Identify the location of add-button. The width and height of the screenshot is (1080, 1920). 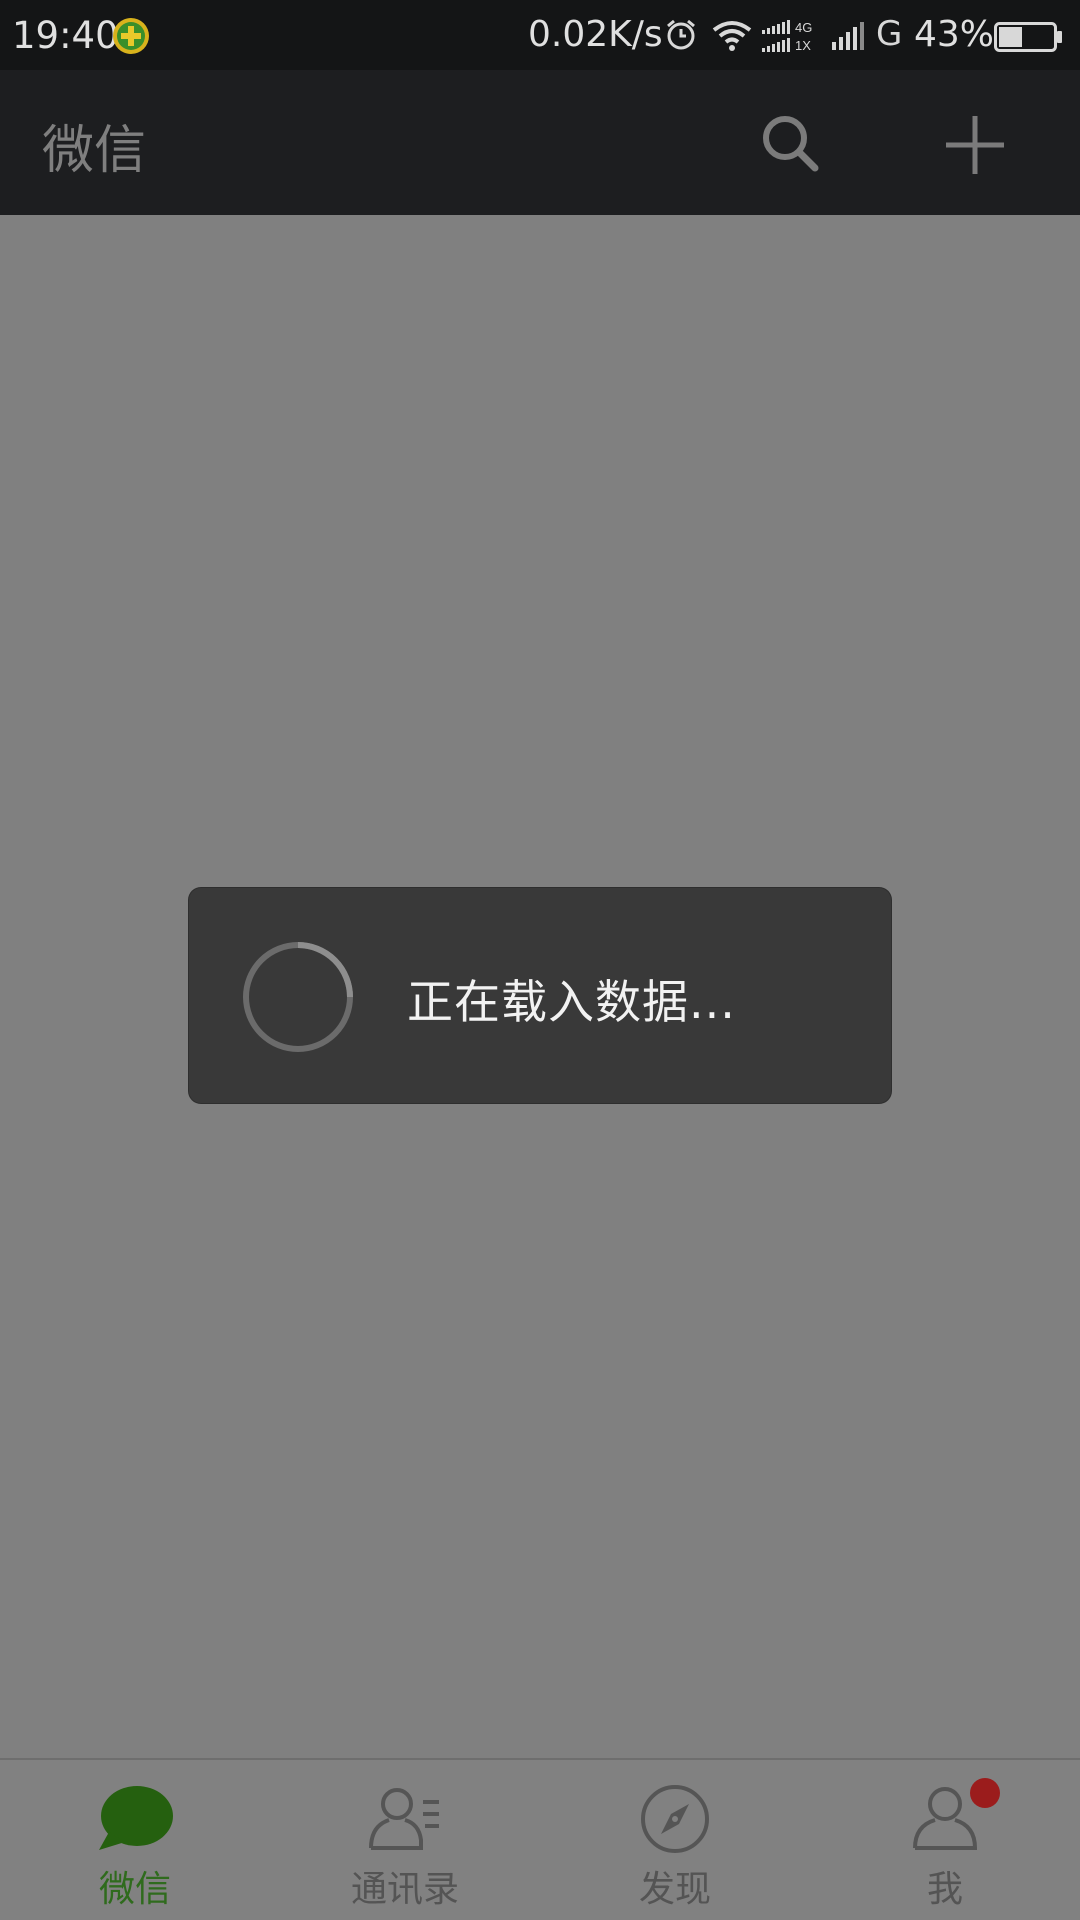
(975, 145).